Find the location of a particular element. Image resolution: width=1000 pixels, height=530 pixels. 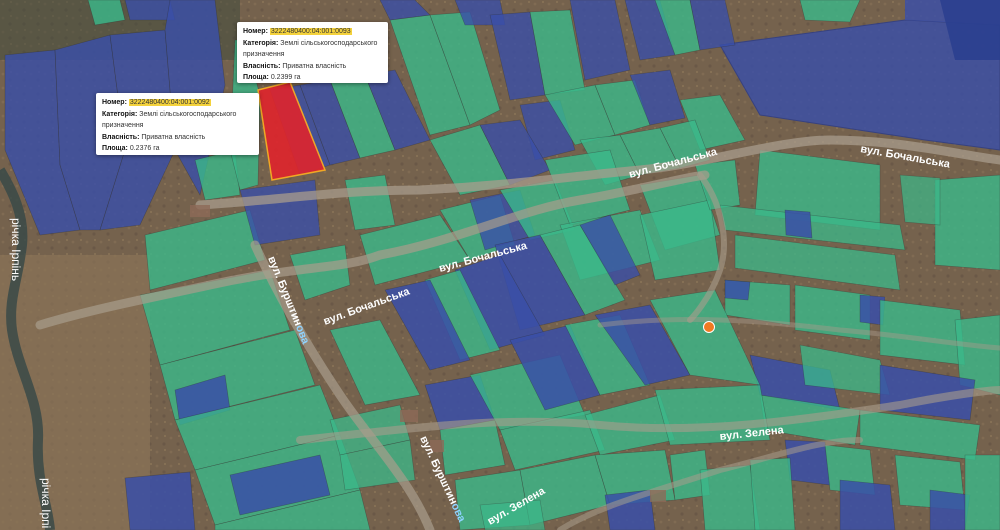

cadastral-number: 3222480400:04:001:0093 is located at coordinates (310, 31).